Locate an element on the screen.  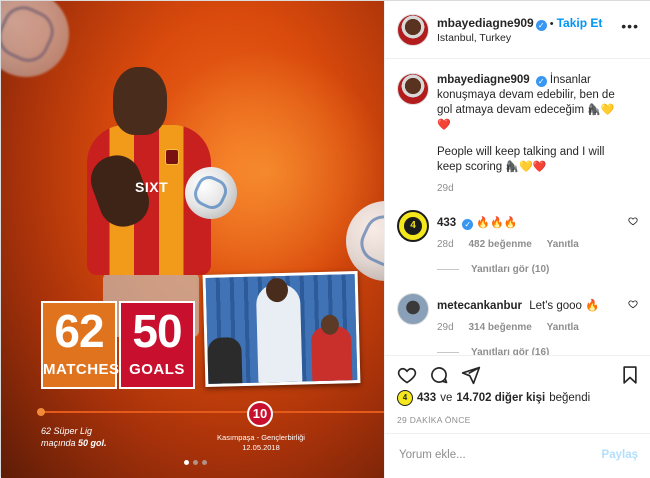
football-in-hand is located at coordinates (211, 193).